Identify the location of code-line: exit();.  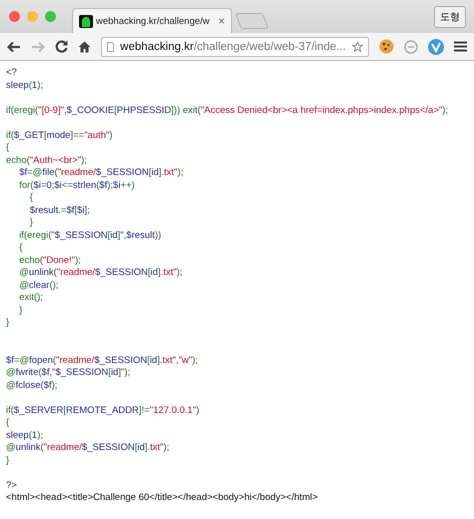
(30, 298).